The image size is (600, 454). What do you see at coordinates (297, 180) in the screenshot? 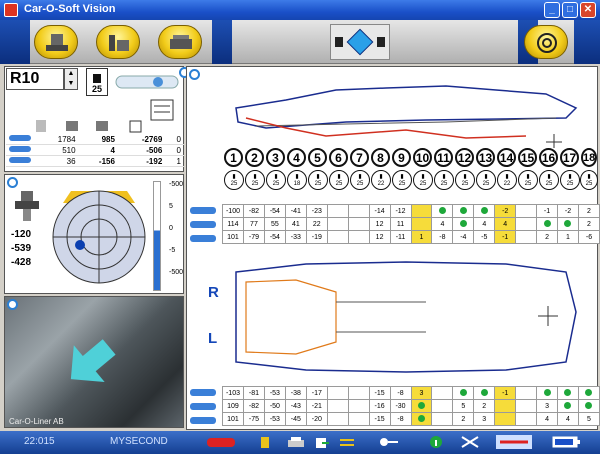
I see `clamp-badge: ▮ 18` at bounding box center [297, 180].